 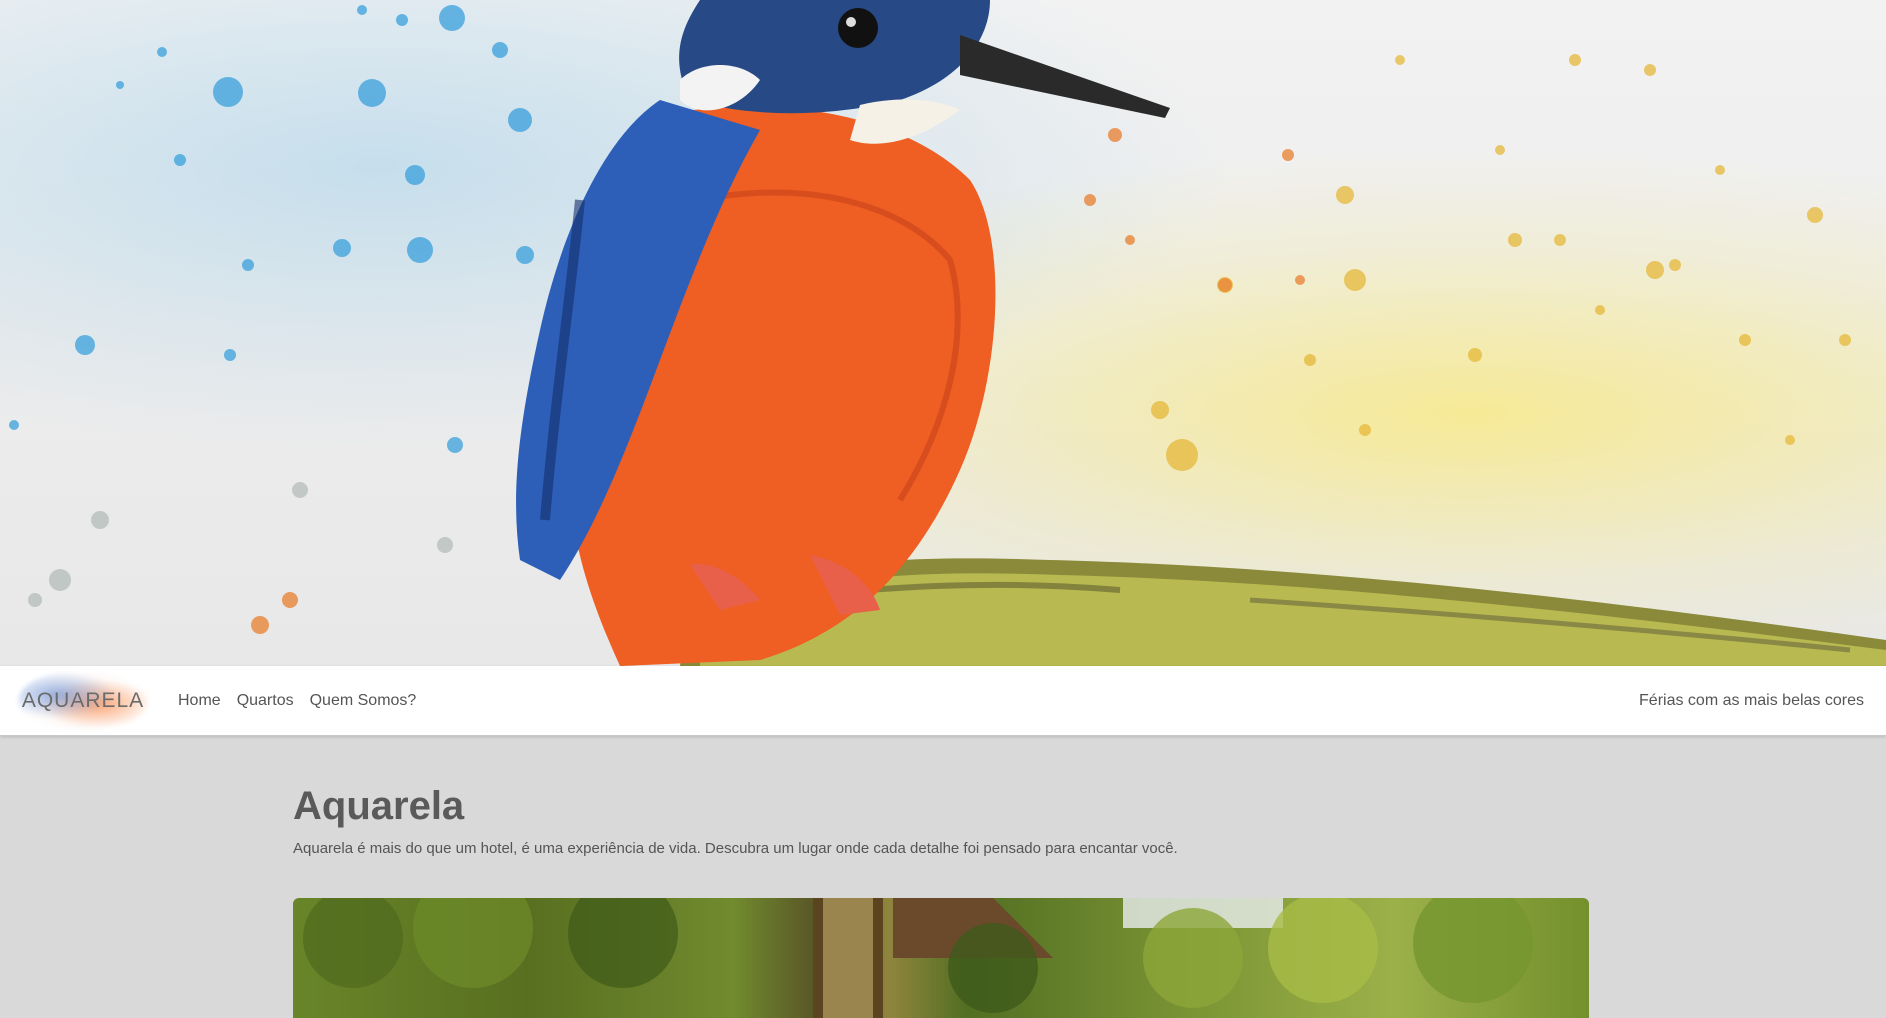 What do you see at coordinates (199, 701) in the screenshot?
I see `nav-link-home: Home` at bounding box center [199, 701].